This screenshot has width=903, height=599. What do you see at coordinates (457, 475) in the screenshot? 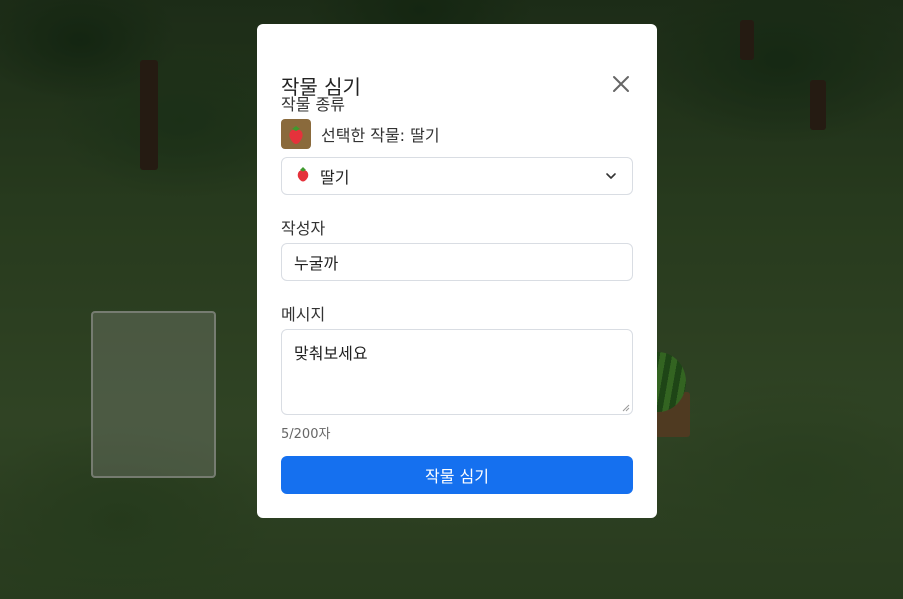
I see `plant-submit-button: 작물 심기` at bounding box center [457, 475].